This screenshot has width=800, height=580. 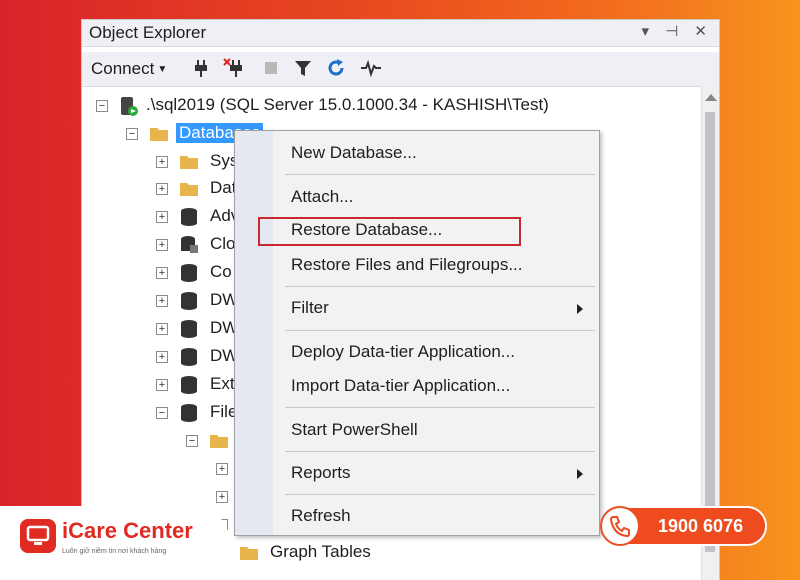 I want to click on icare-logo-icon, so click(x=38, y=536).